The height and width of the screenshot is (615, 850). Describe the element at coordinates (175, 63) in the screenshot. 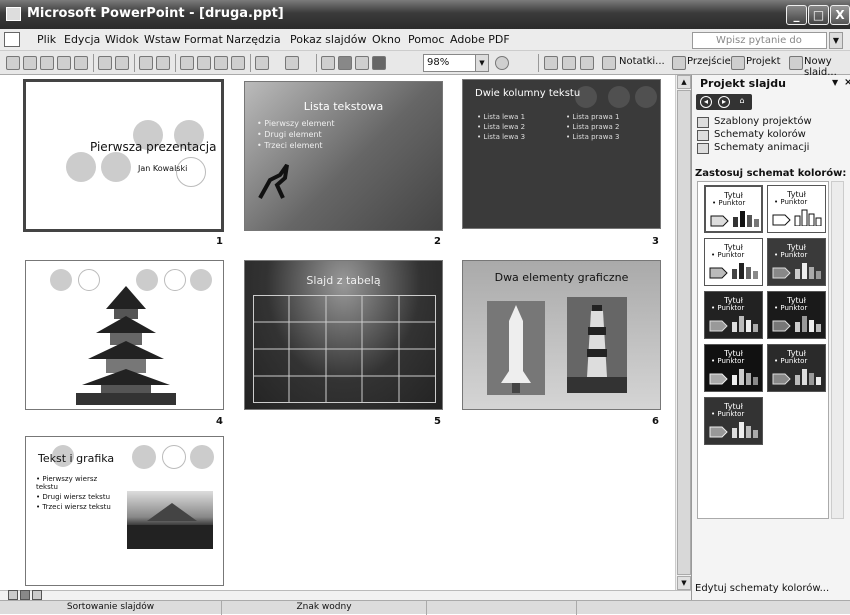

I see `toolbar-separator` at that location.